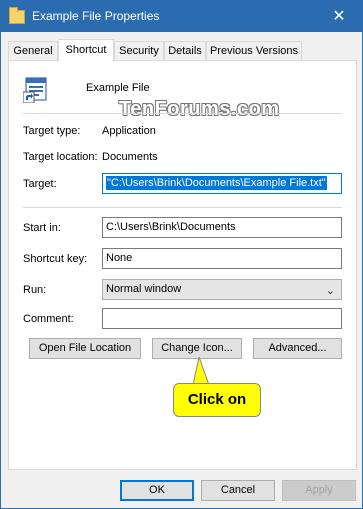  What do you see at coordinates (199, 109) in the screenshot?
I see `watermark: TenForums.com` at bounding box center [199, 109].